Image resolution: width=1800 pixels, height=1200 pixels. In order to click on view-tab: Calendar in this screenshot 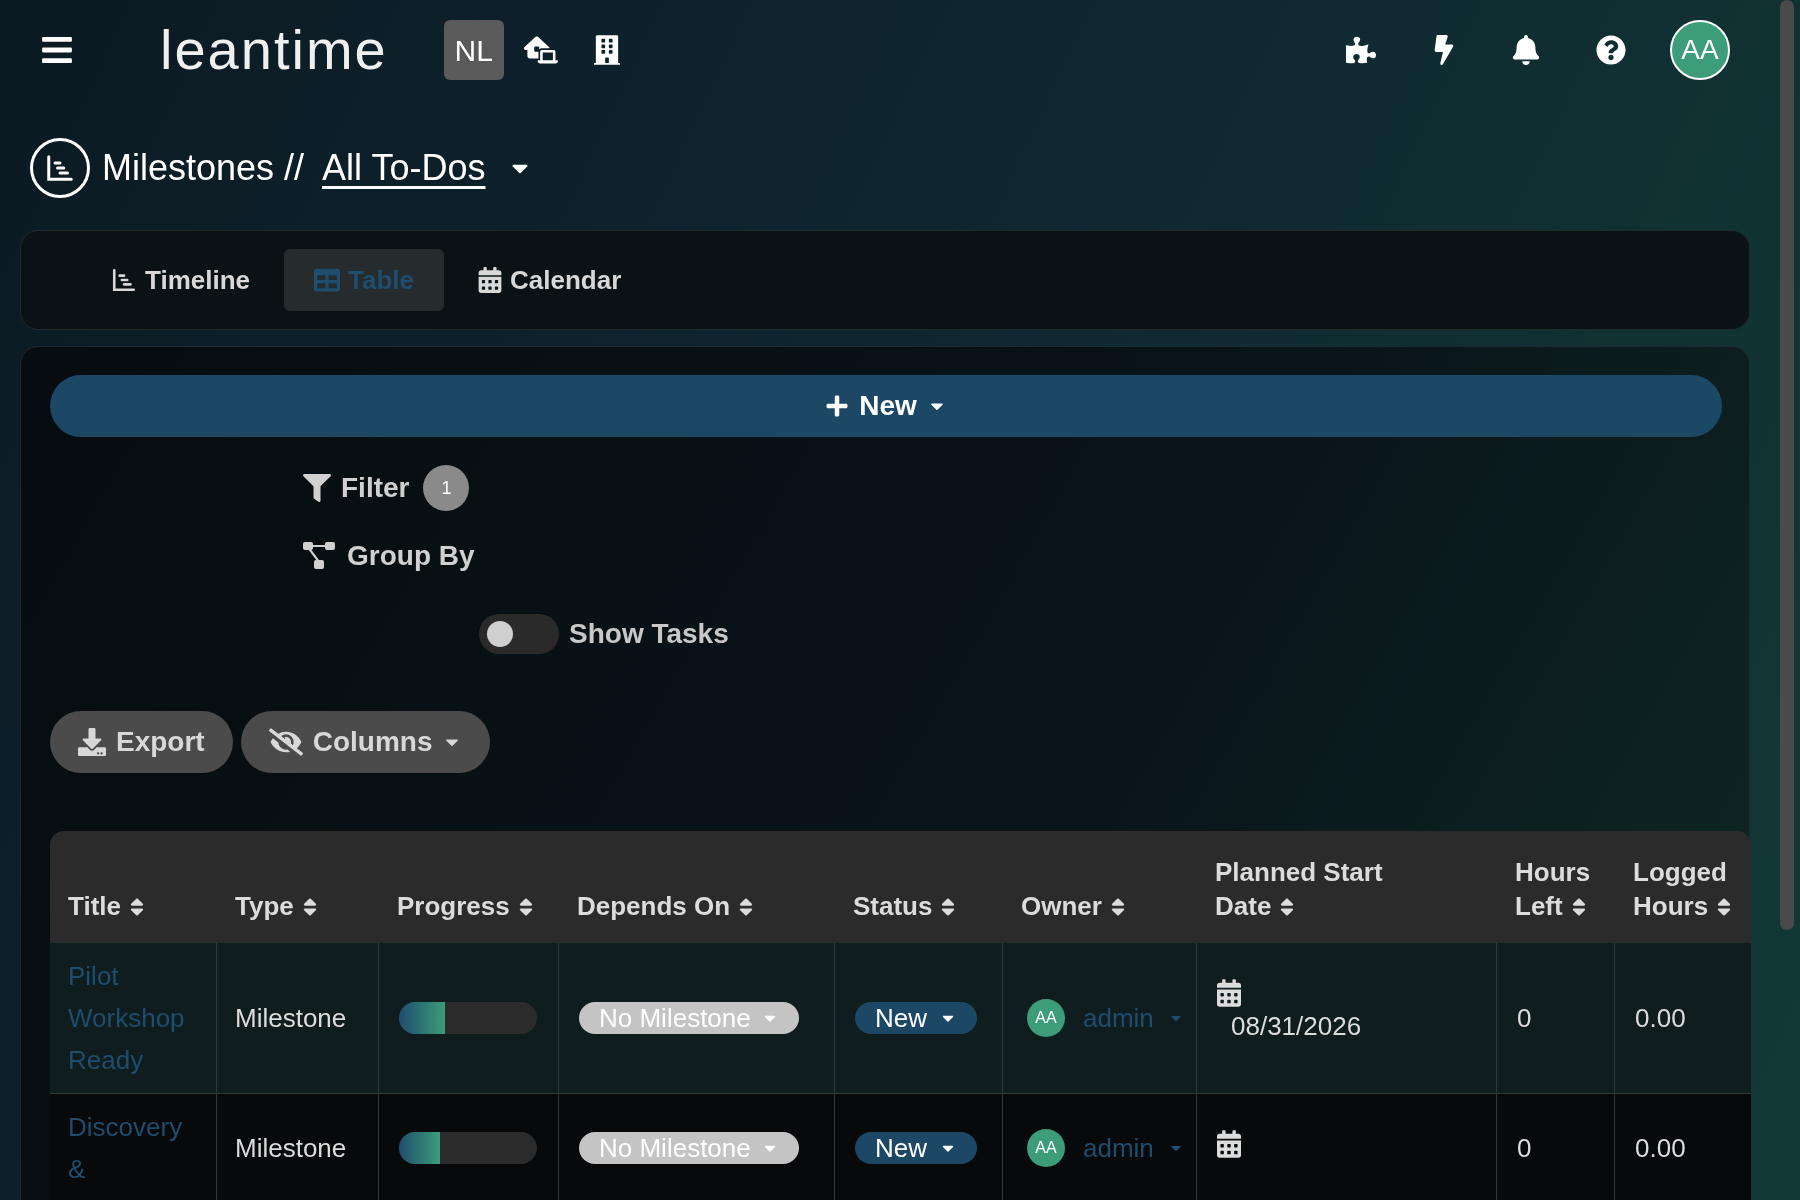, I will do `click(550, 280)`.